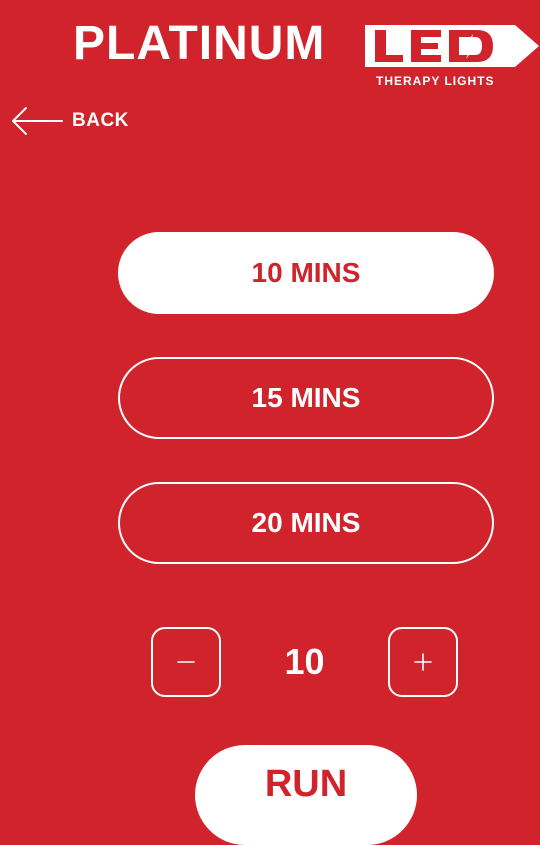 Image resolution: width=540 pixels, height=845 pixels. I want to click on minus-icon, so click(186, 662).